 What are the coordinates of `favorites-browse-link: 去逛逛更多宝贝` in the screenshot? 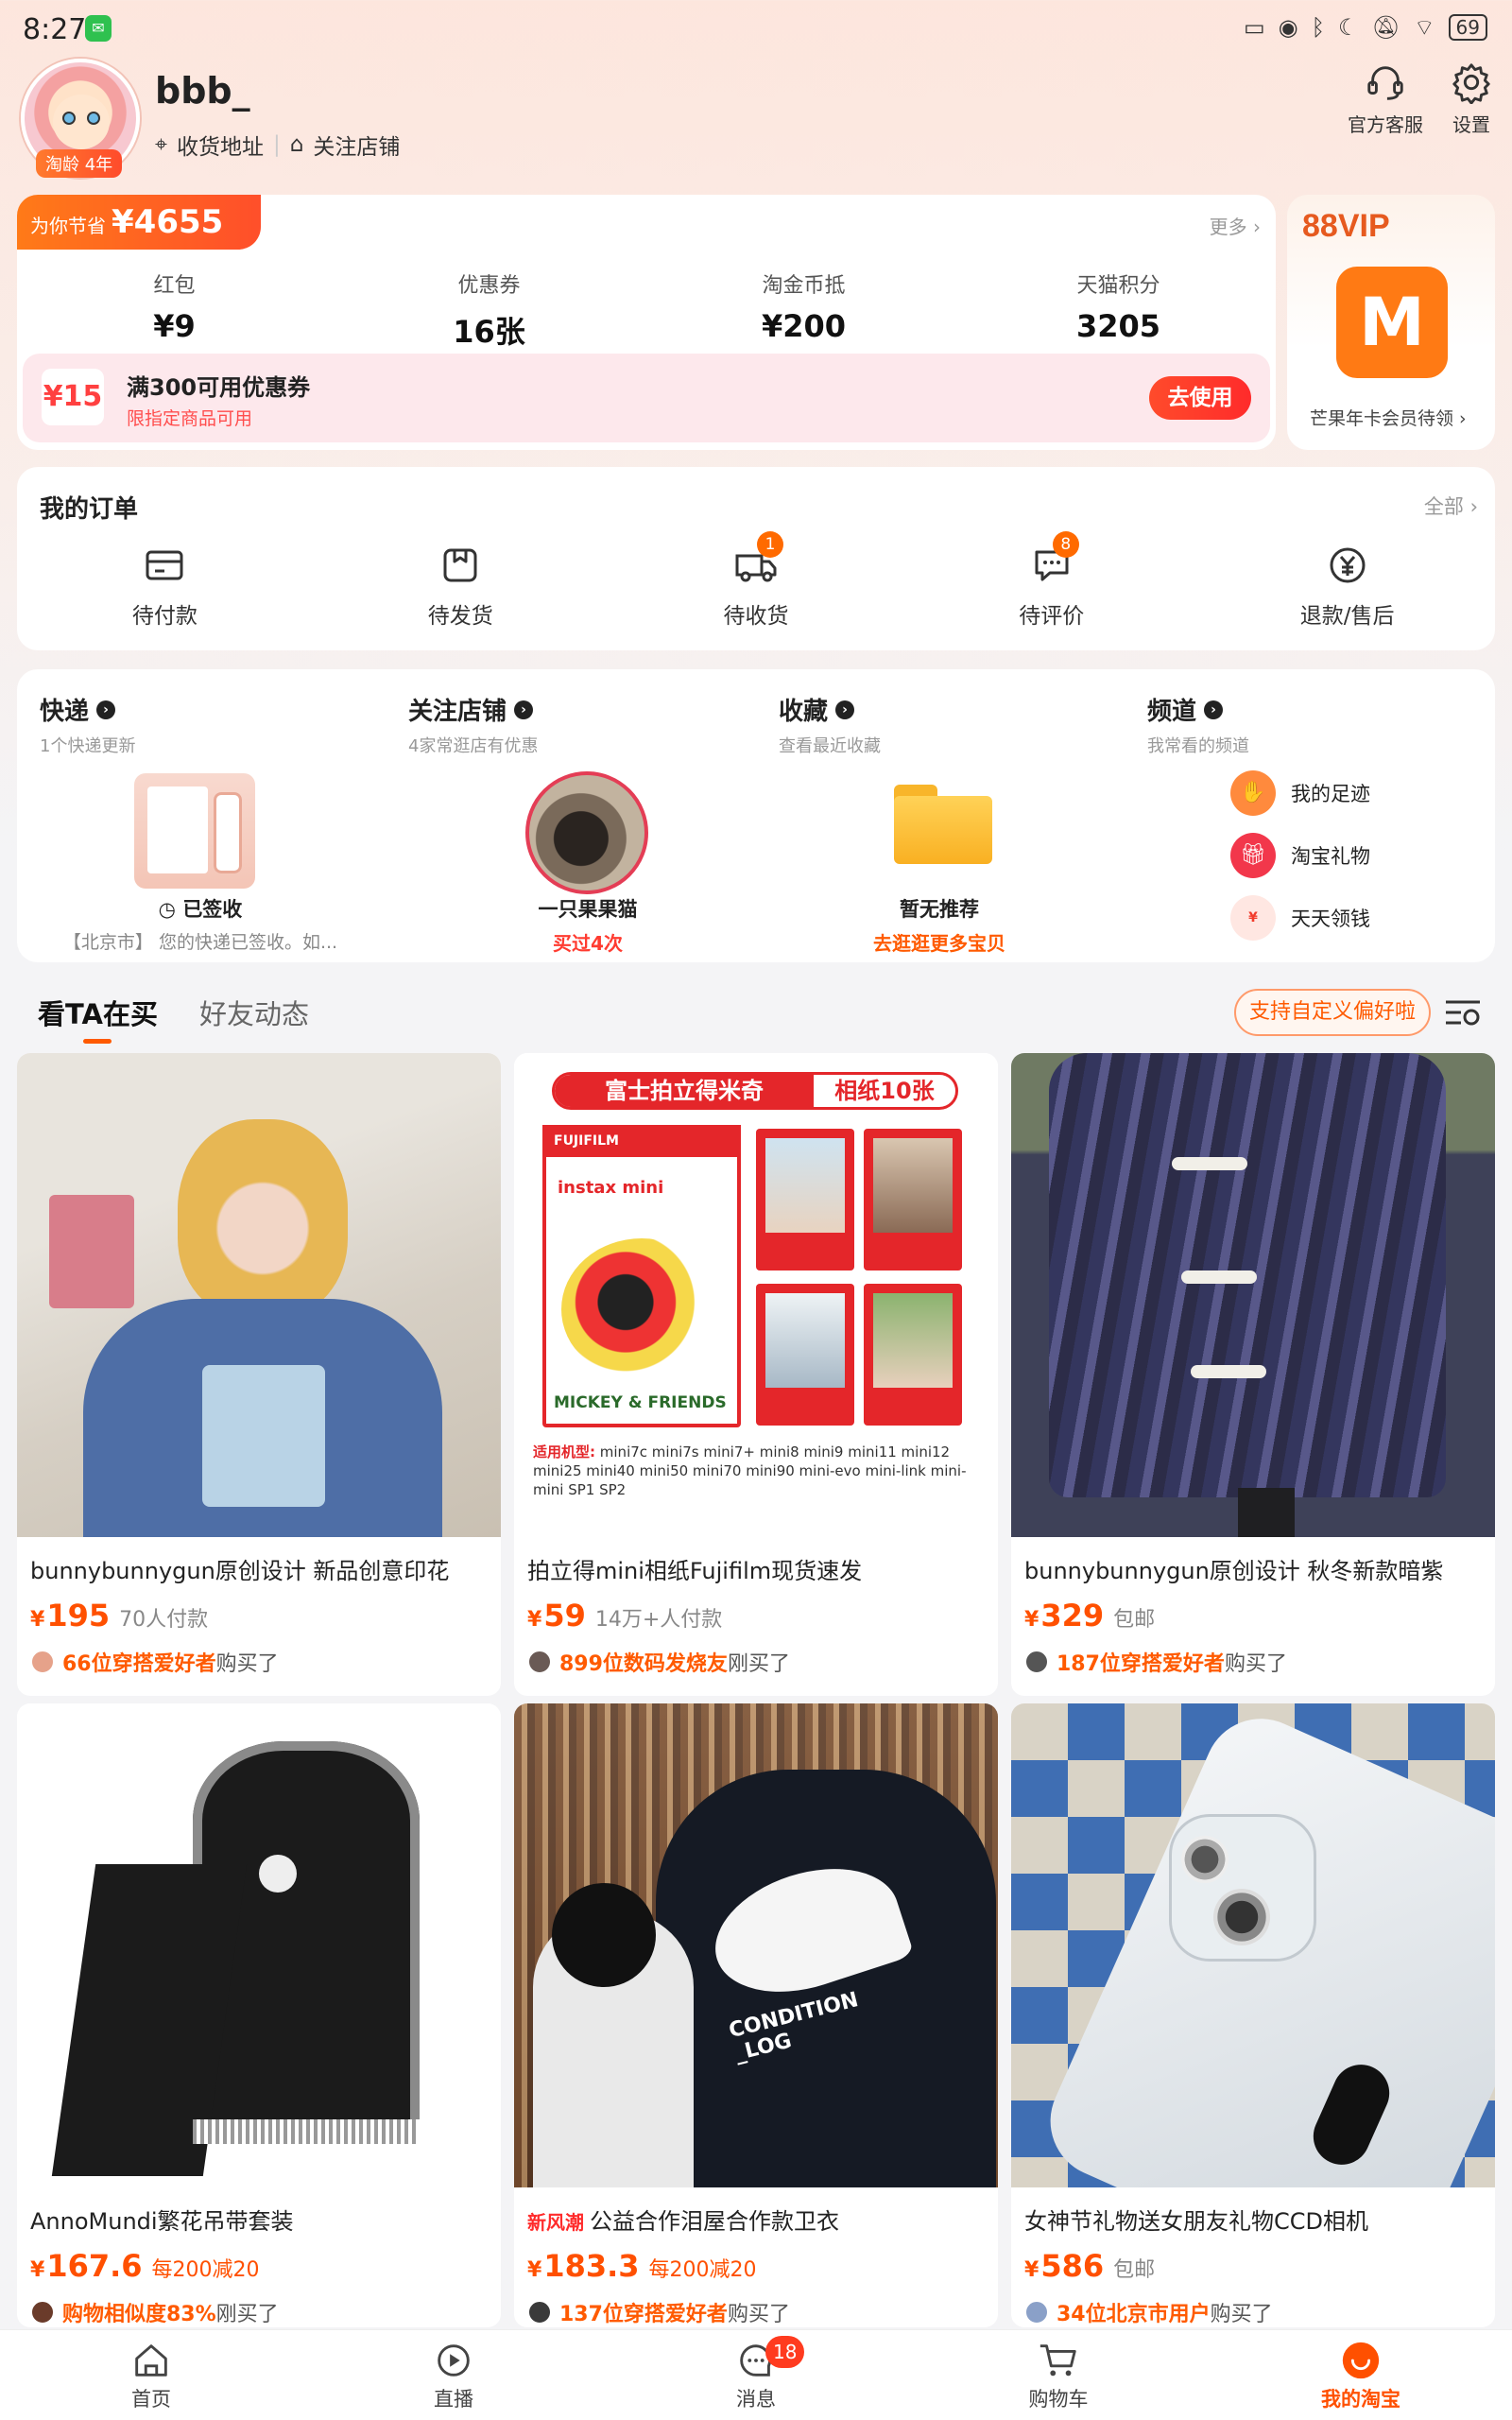 It's located at (939, 942).